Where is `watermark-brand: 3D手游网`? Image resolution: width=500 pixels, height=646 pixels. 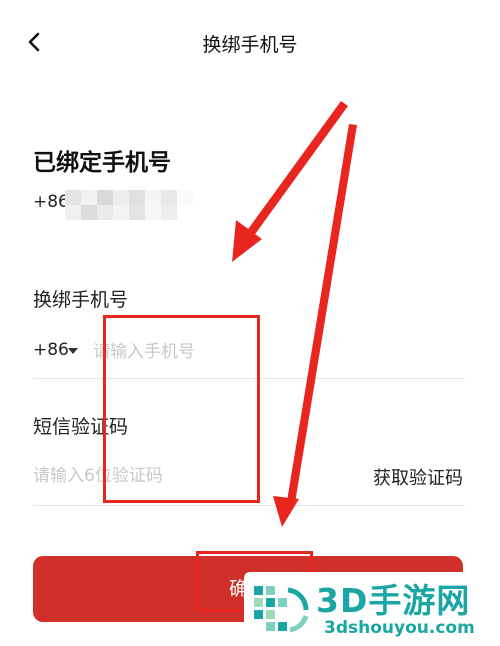
watermark-brand: 3D手游网 is located at coordinates (393, 600).